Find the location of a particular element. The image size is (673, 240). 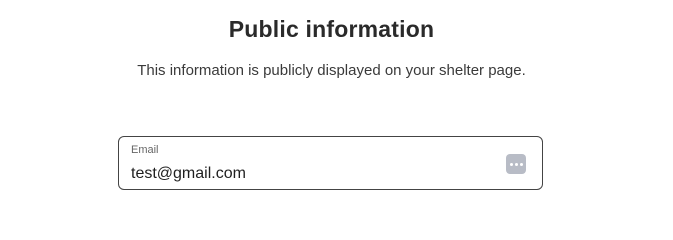

password-manager-dots-icon is located at coordinates (516, 164).